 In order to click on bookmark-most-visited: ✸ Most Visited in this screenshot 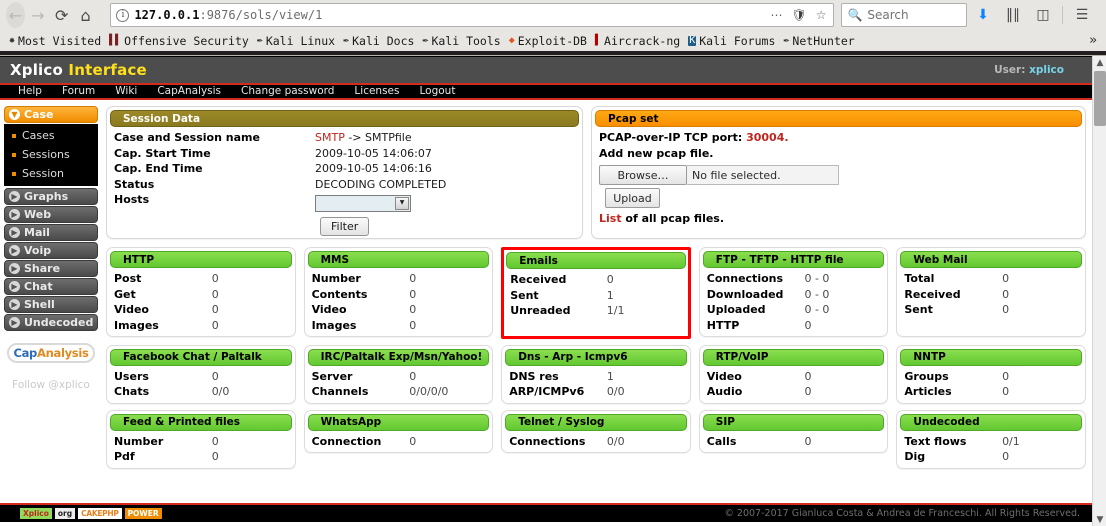, I will do `click(55, 41)`.